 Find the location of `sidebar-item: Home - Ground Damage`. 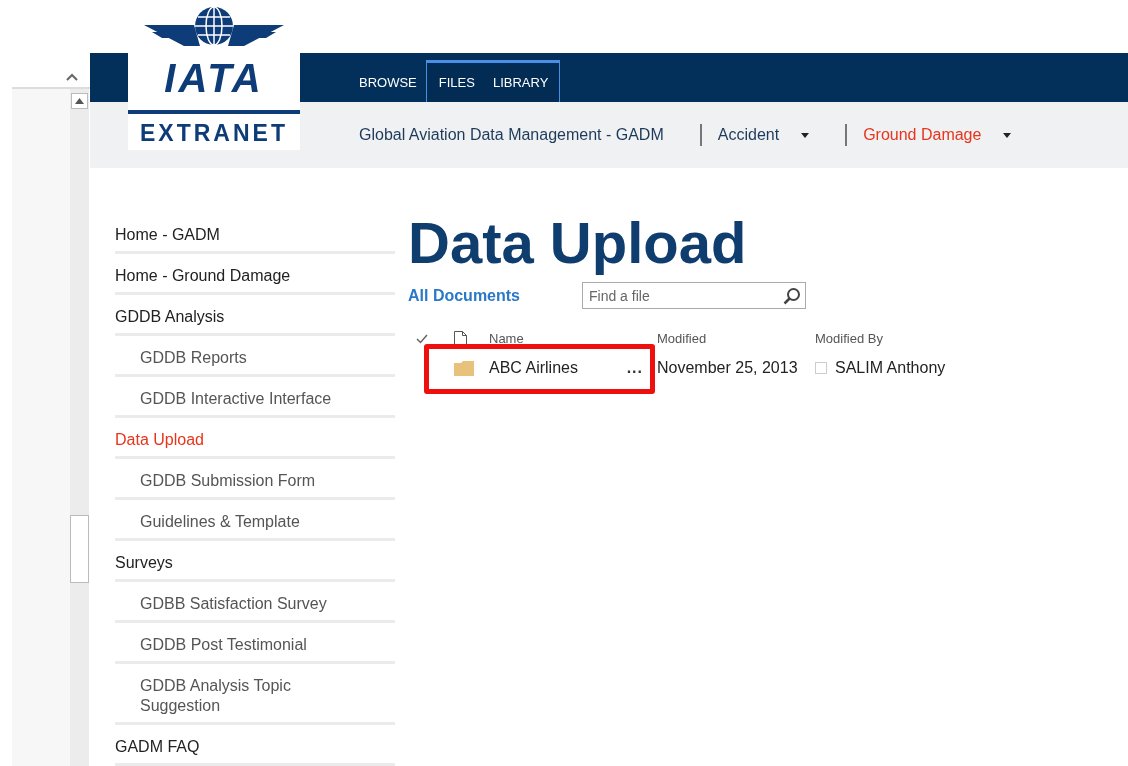

sidebar-item: Home - Ground Damage is located at coordinates (203, 276).